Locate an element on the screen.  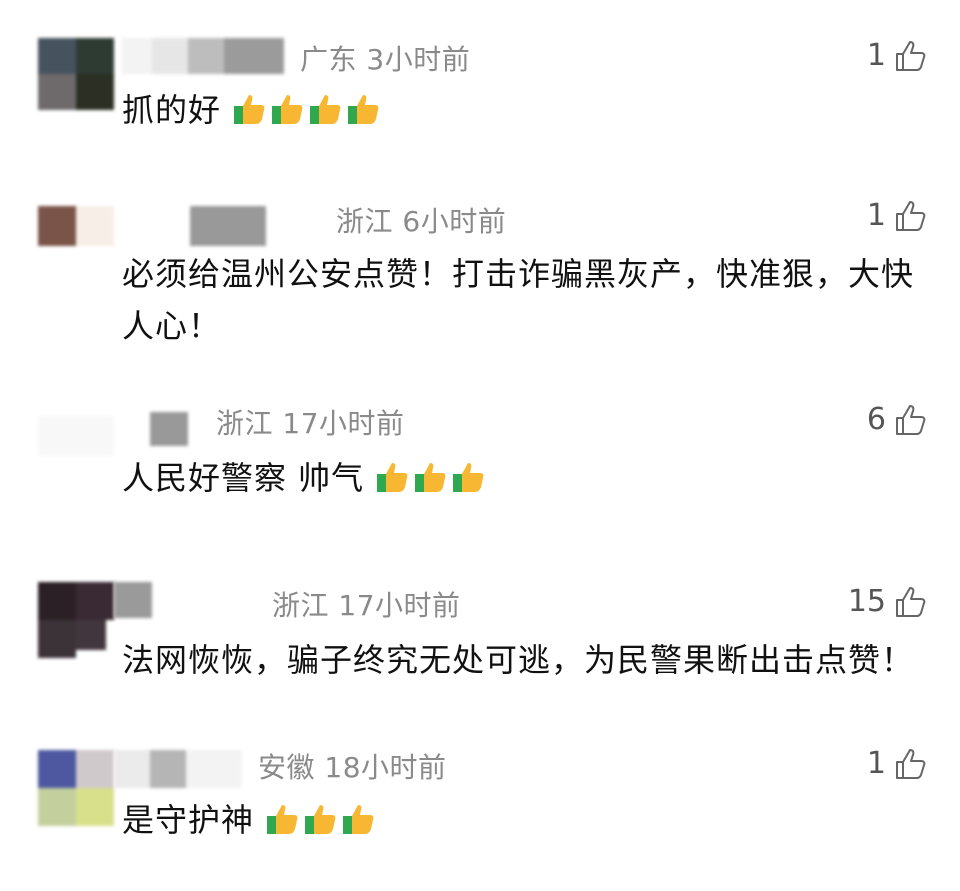
comment-text-content: 人民好警察 帅气 is located at coordinates (243, 478).